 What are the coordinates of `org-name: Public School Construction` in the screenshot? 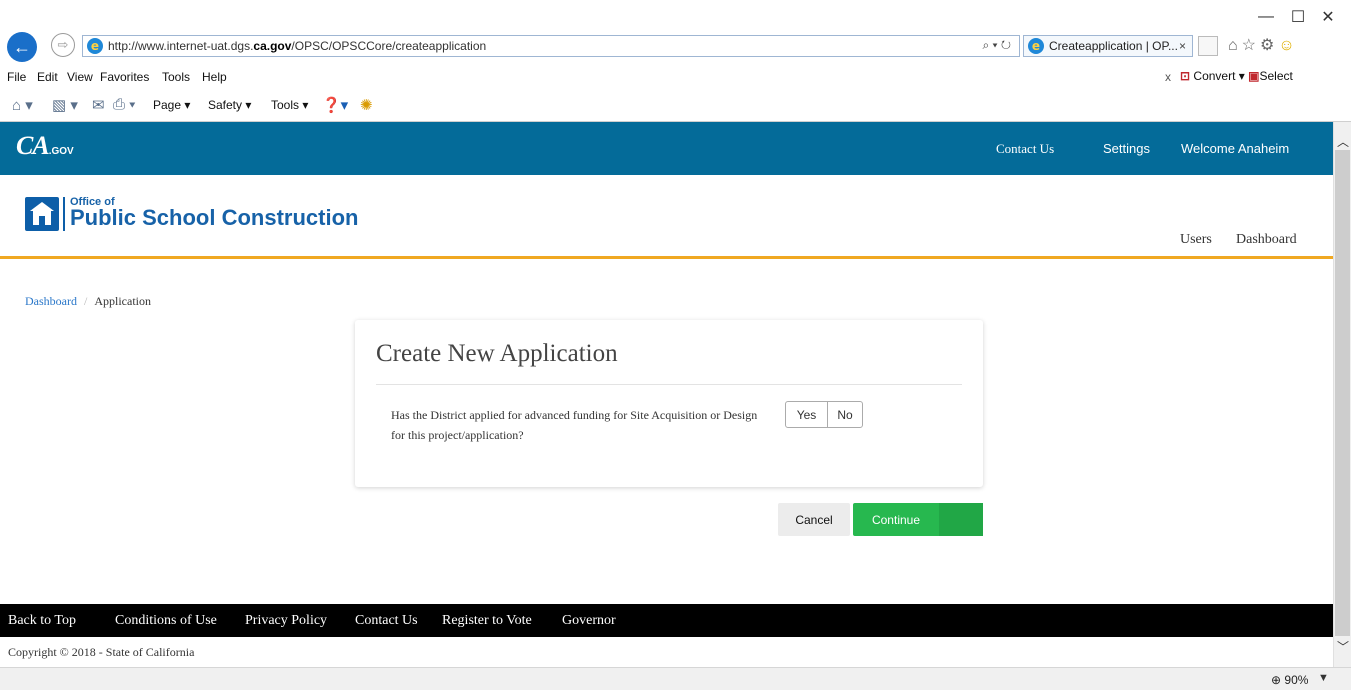 It's located at (214, 218).